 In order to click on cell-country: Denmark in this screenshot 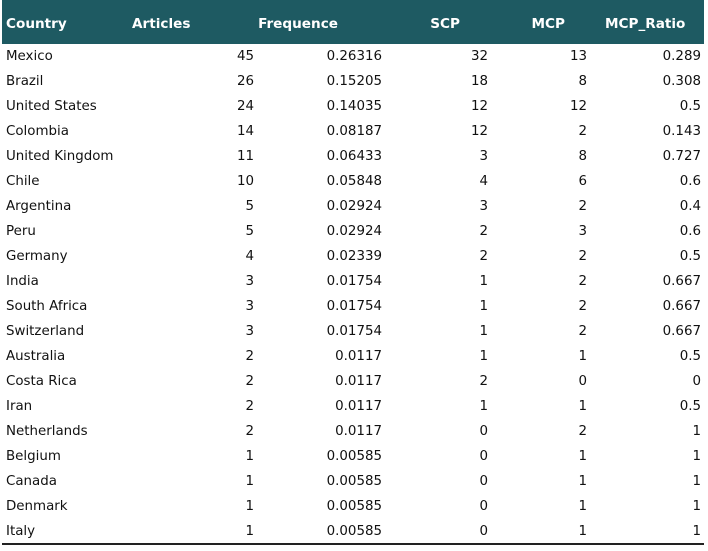, I will do `click(37, 506)`.